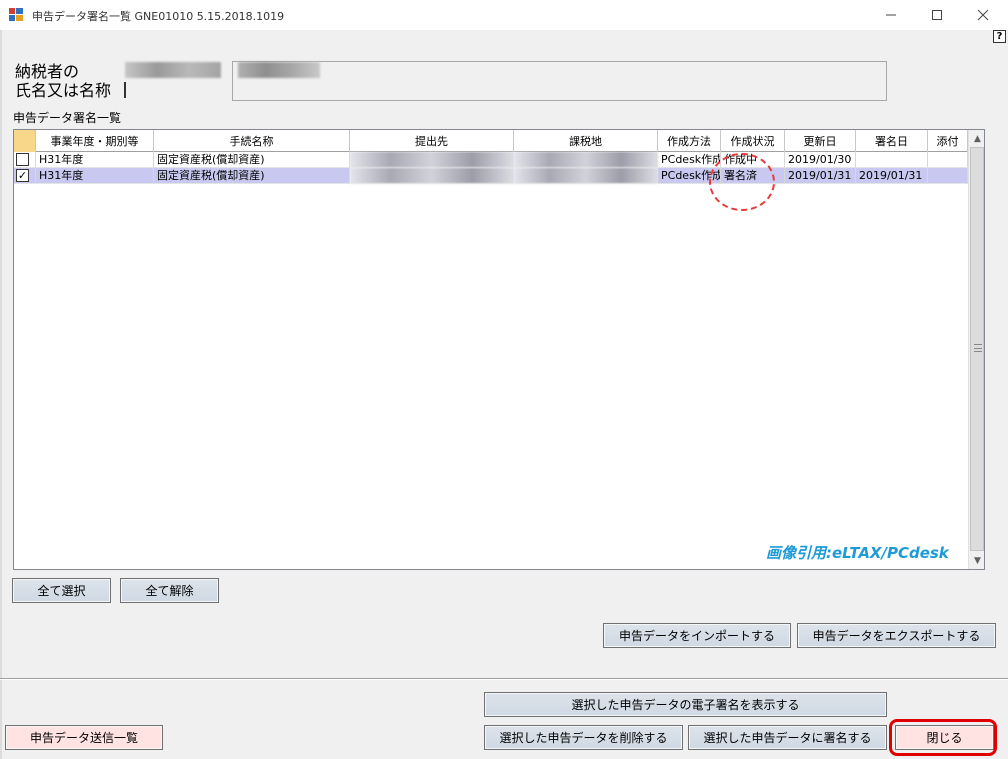  I want to click on header-period: 事業年度・期別等, so click(95, 141).